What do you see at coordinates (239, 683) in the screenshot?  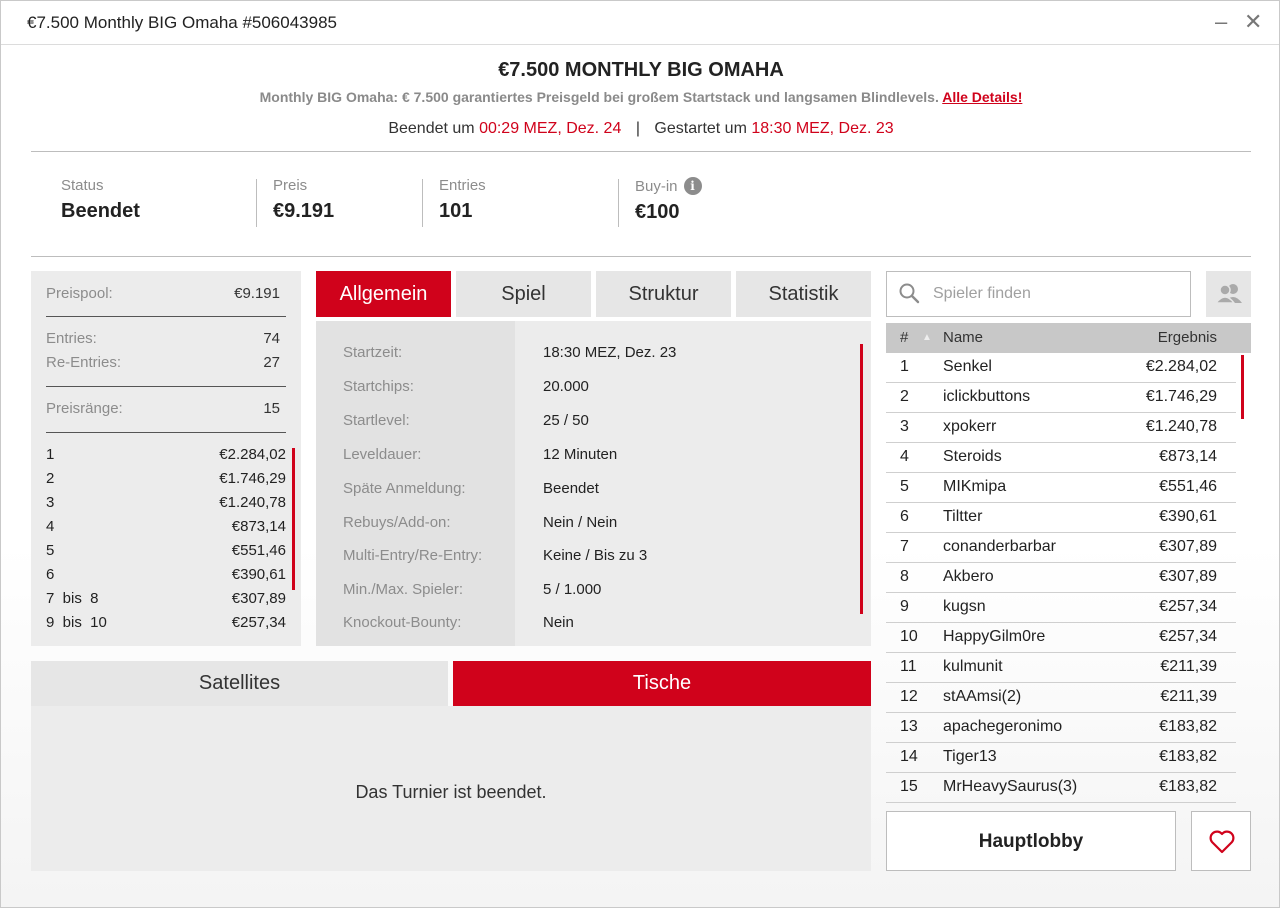 I see `tab-satellites: Satellites` at bounding box center [239, 683].